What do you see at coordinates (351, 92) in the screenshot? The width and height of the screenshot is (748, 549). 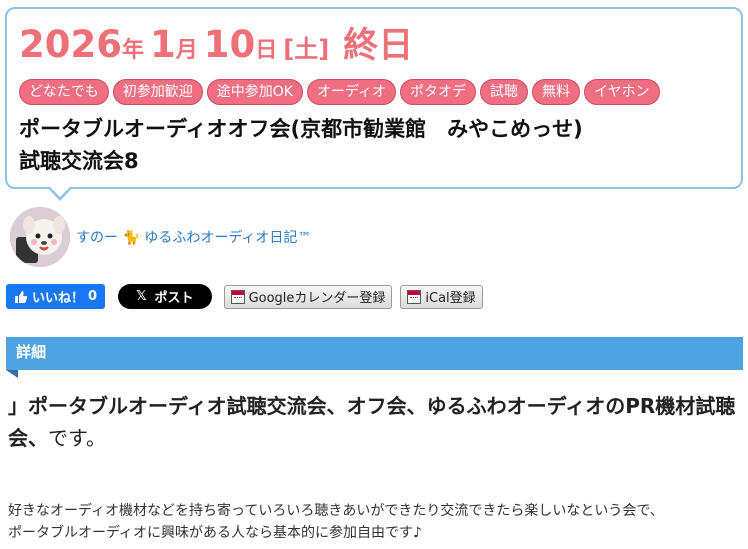 I see `tag: オーディオ` at bounding box center [351, 92].